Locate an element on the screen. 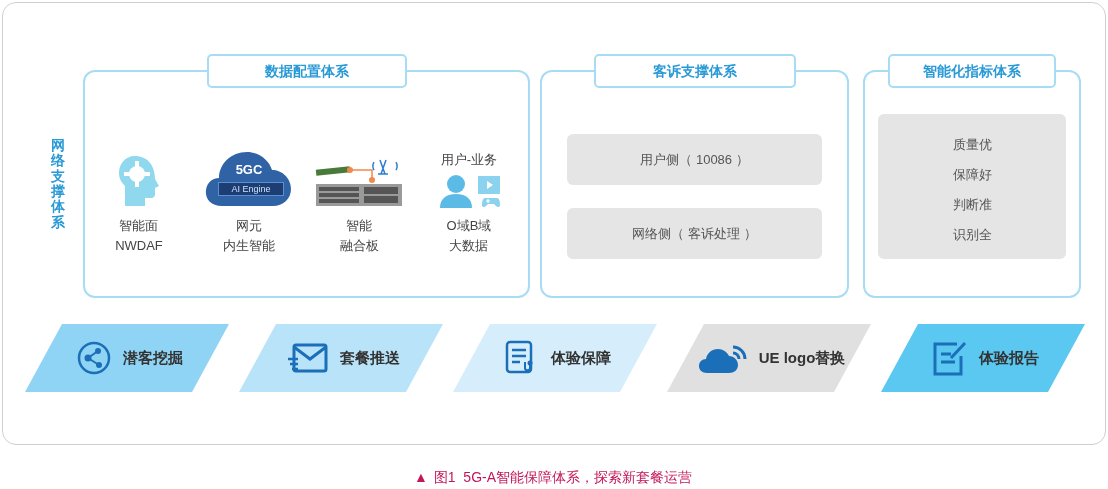 The height and width of the screenshot is (489, 1108). step-label: 潜客挖掘 is located at coordinates (153, 357).